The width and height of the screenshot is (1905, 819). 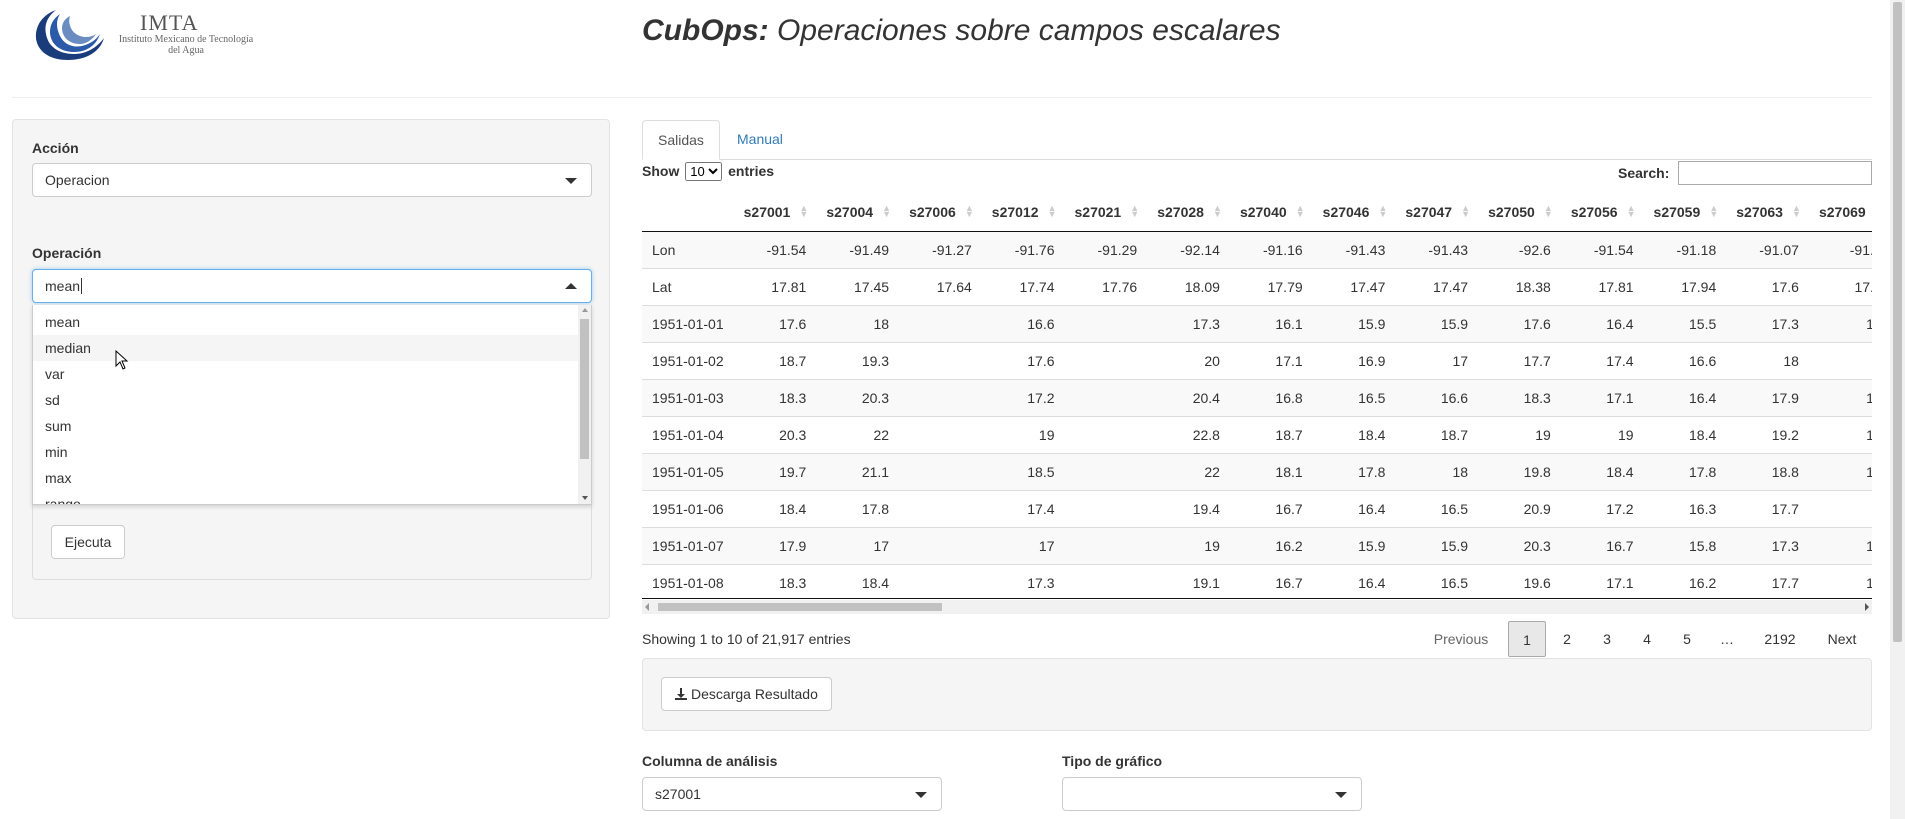 I want to click on pagination-page-3: 3, so click(x=1607, y=639).